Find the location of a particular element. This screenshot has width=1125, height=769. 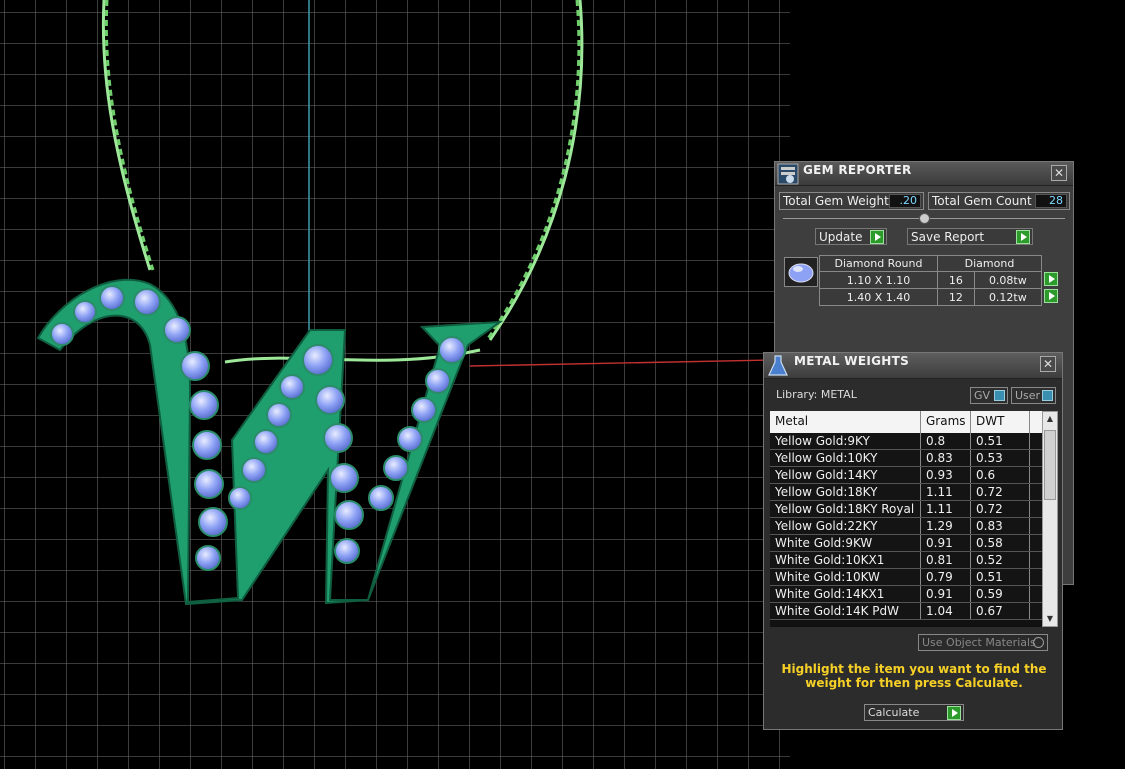

column-dwt: DWT is located at coordinates (1000, 422).